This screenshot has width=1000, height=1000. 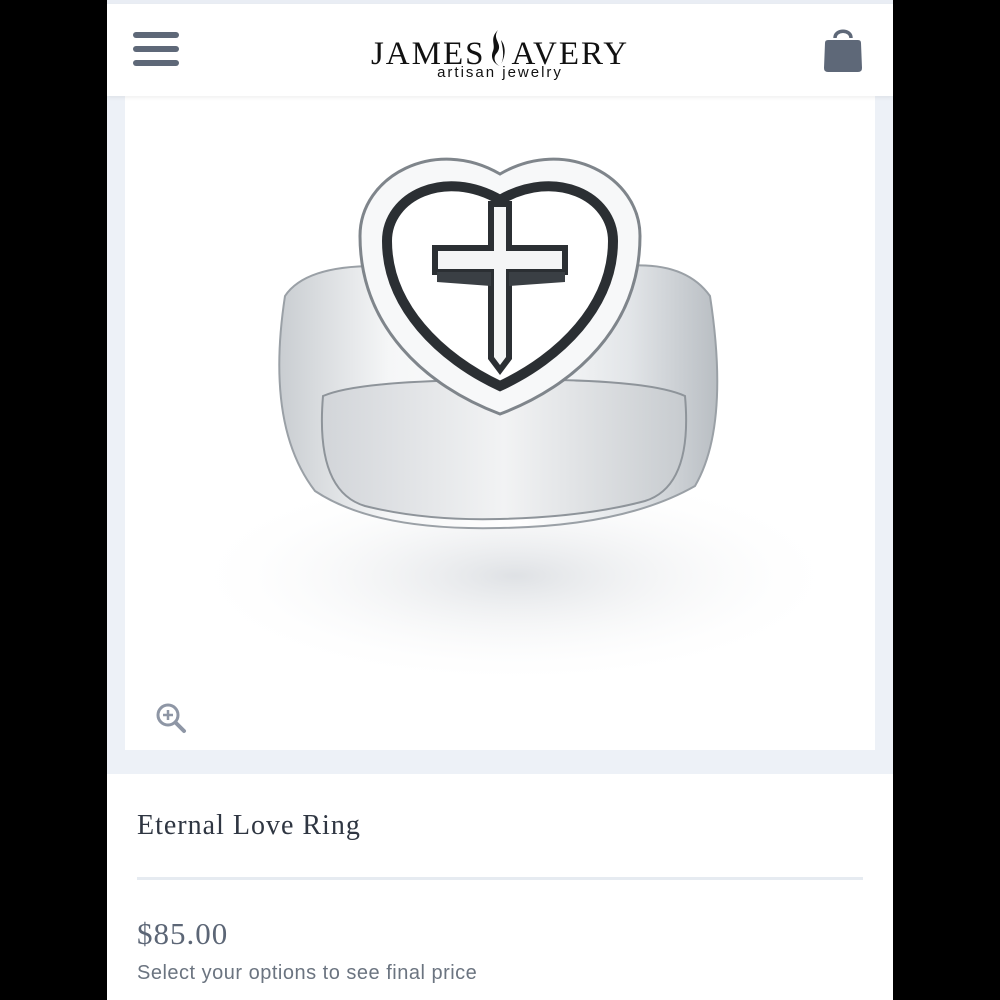 I want to click on price-note: Select your options to see final price, so click(x=307, y=973).